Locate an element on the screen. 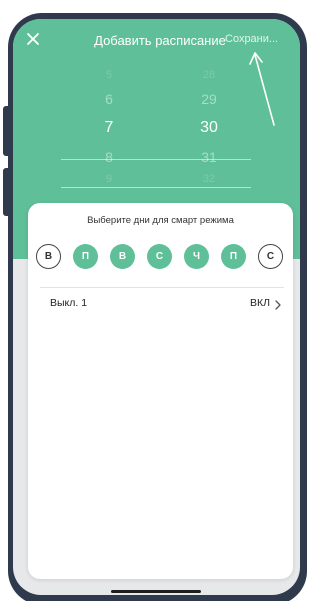 This screenshot has height=601, width=320. selected-minute: 30 is located at coordinates (209, 128).